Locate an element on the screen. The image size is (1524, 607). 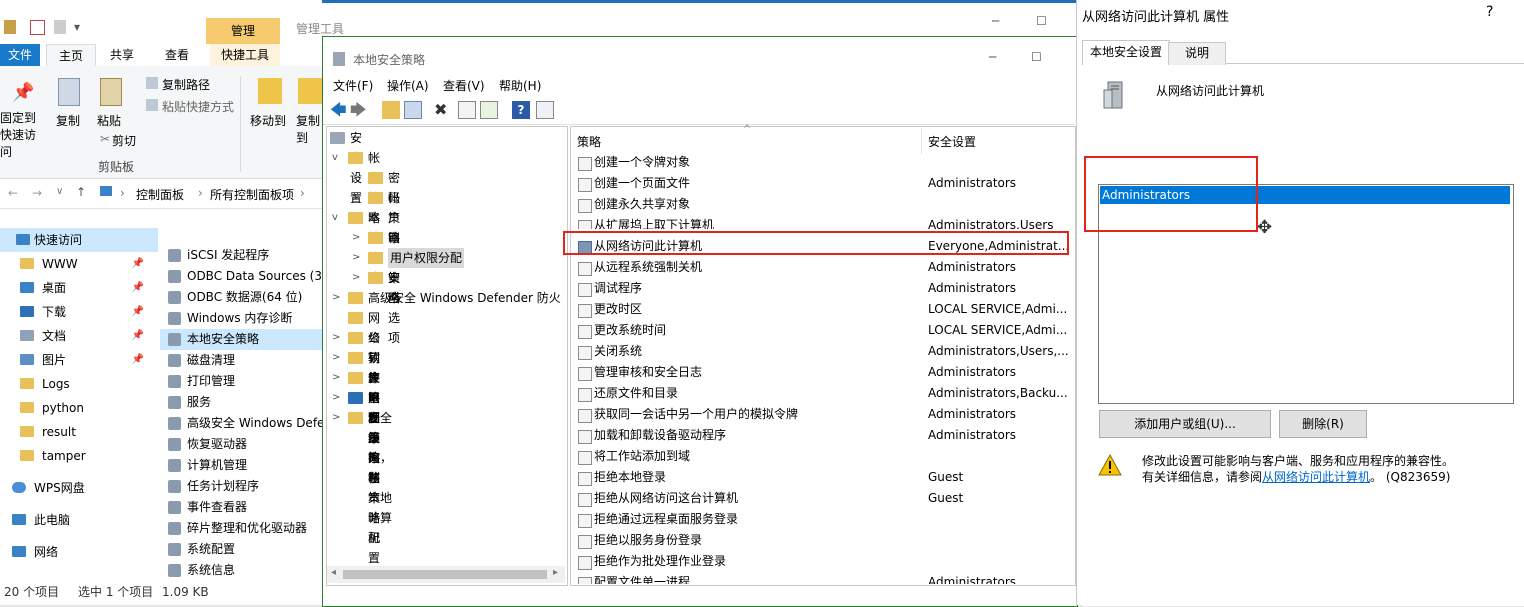
menu-view: 查看(V) is located at coordinates (464, 85).